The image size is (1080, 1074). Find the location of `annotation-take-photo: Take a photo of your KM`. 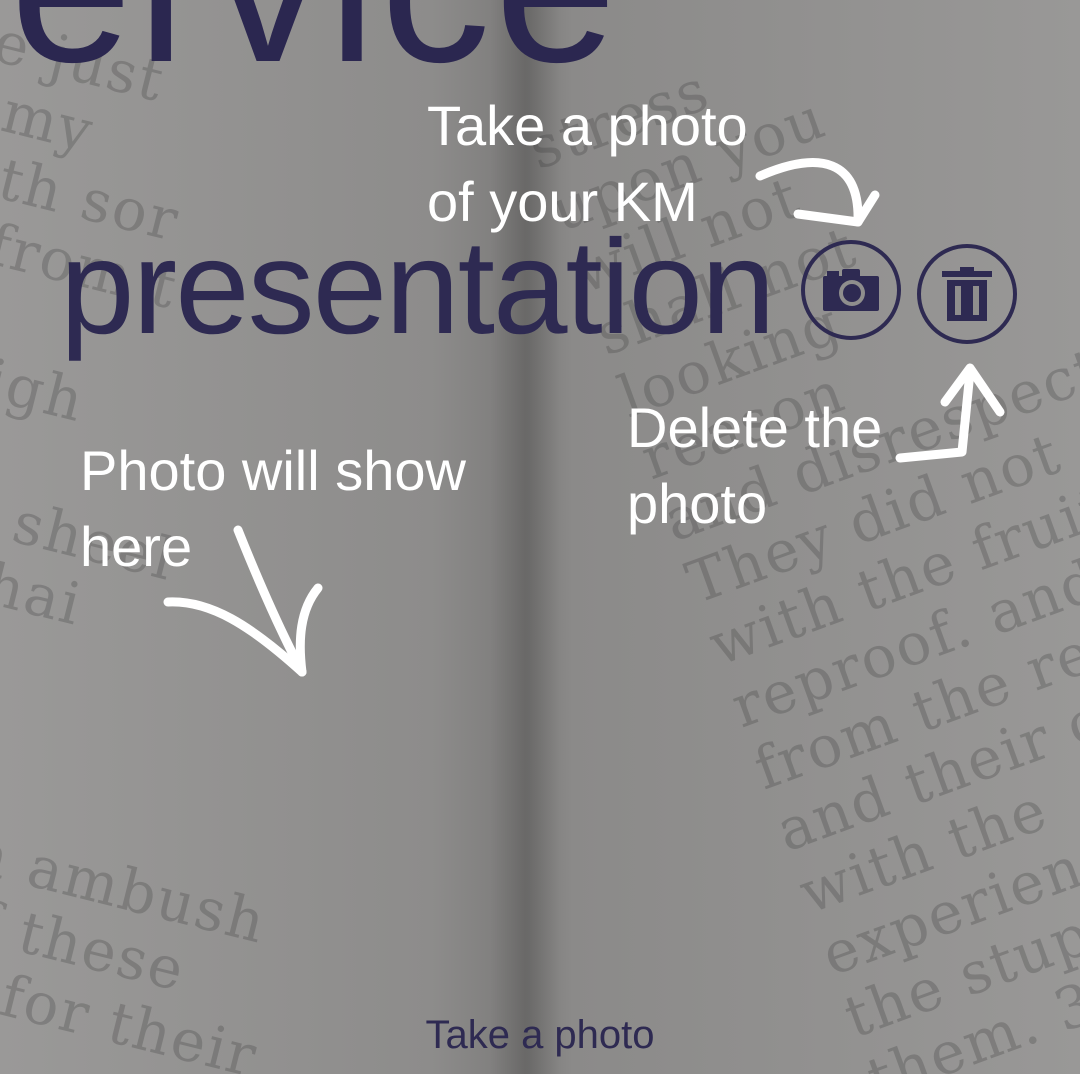

annotation-take-photo: Take a photo of your KM is located at coordinates (587, 163).